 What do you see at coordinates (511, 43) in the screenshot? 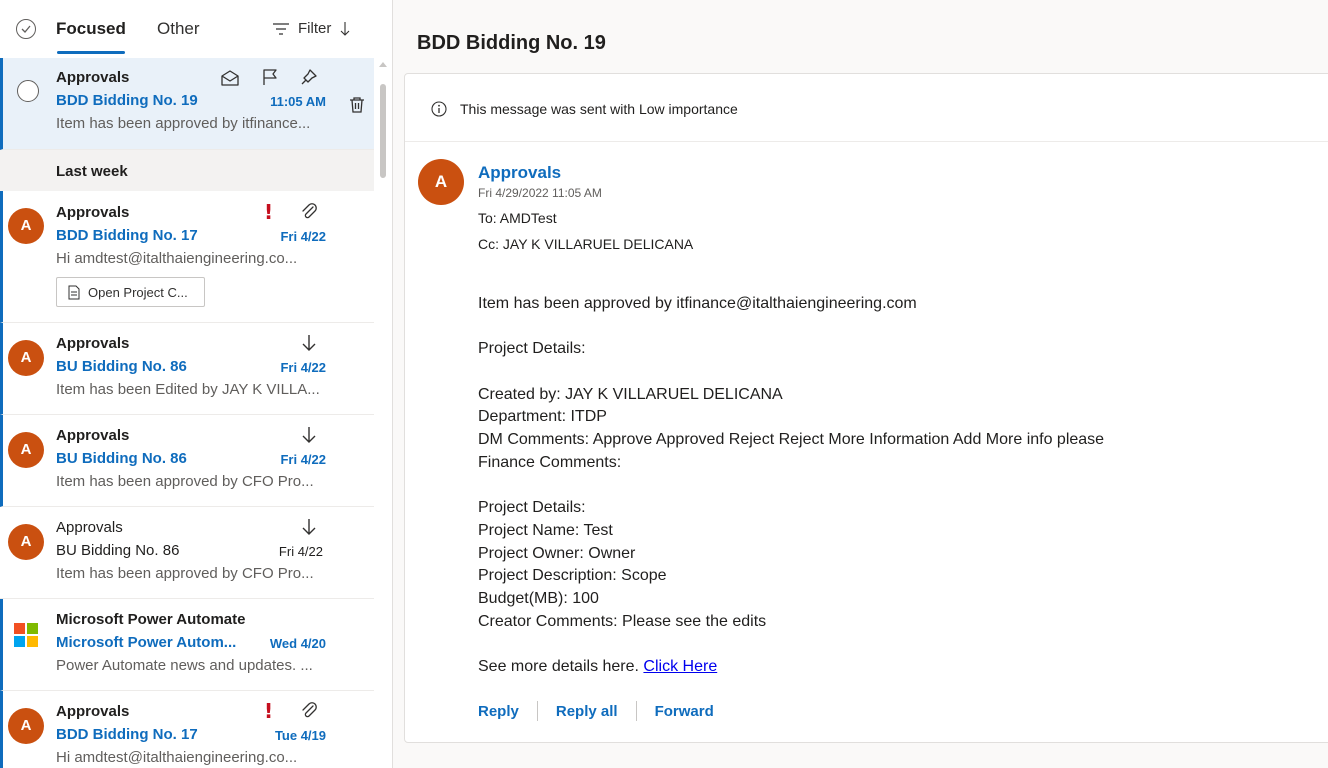
I see `reading-pane-title: BDD Bidding No. 19` at bounding box center [511, 43].